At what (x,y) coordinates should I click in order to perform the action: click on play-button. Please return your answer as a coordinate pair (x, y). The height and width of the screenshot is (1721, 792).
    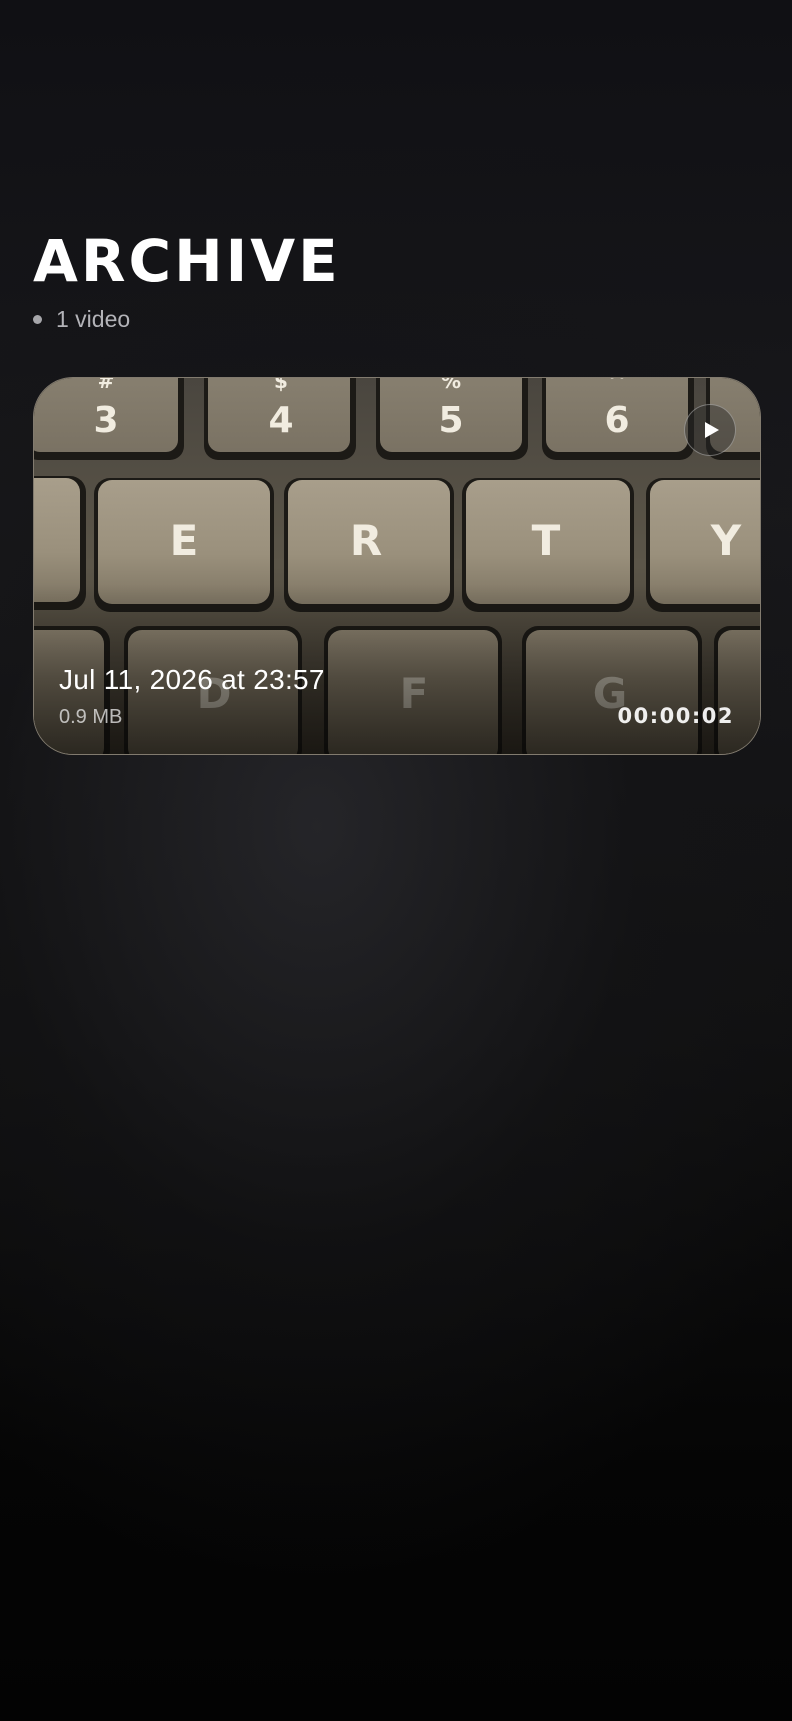
    Looking at the image, I should click on (710, 430).